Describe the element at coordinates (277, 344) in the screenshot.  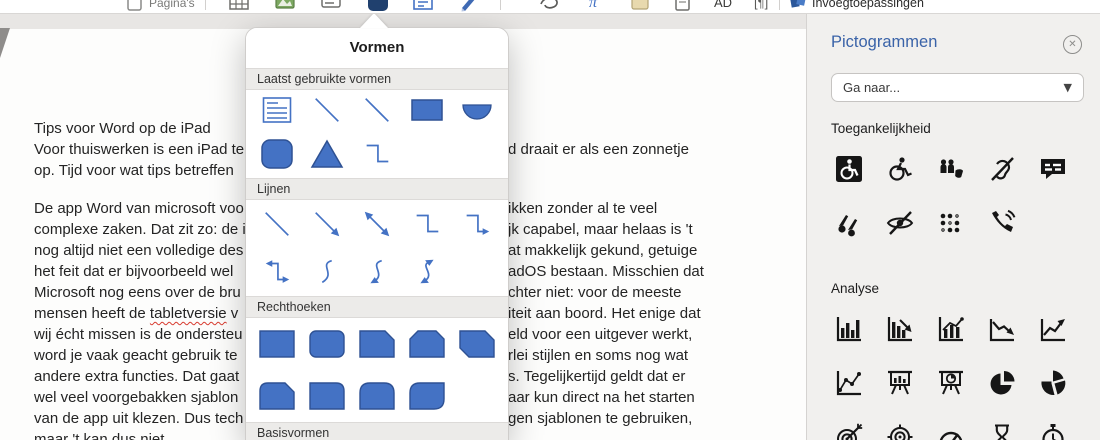
I see `rectangle-shape` at that location.